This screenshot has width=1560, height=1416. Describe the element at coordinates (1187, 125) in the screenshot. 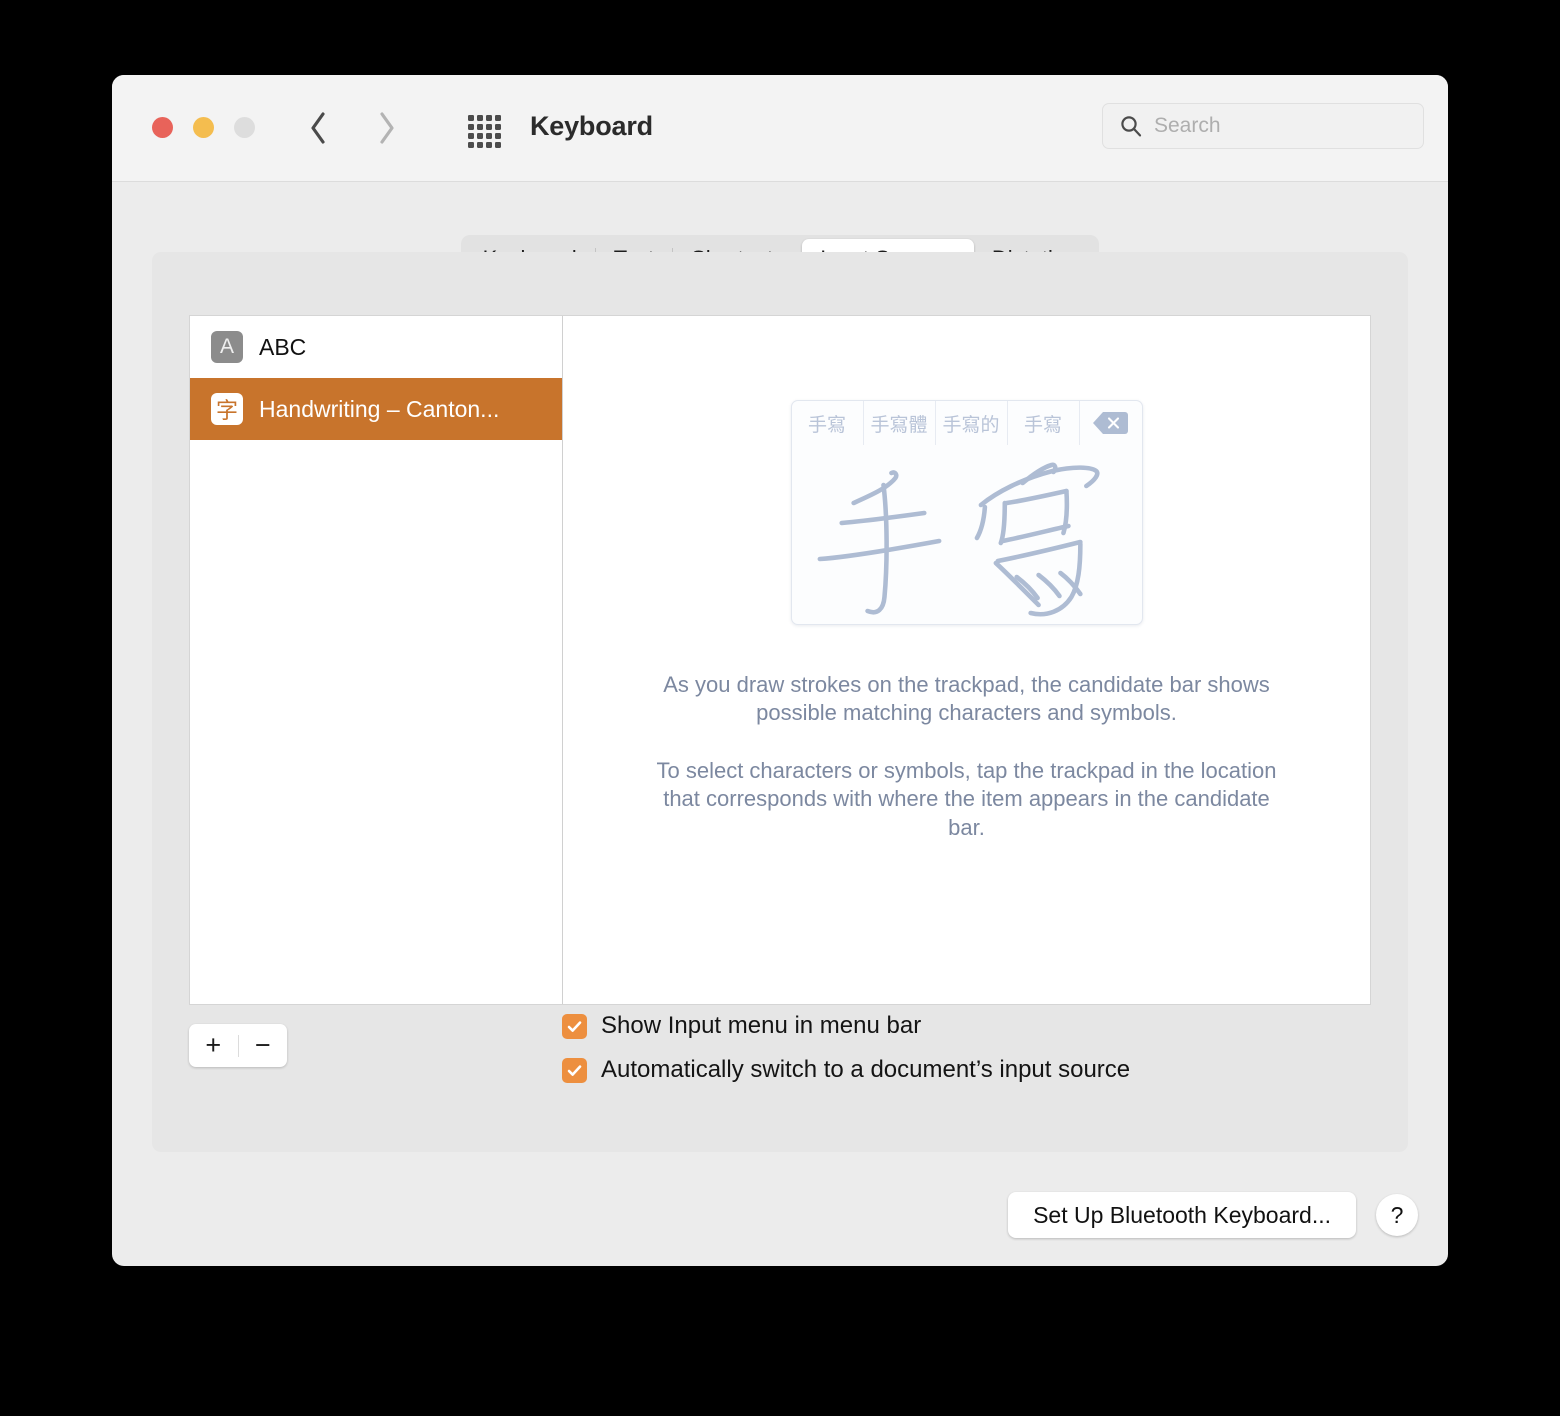

I see `search-placeholder: Search` at that location.